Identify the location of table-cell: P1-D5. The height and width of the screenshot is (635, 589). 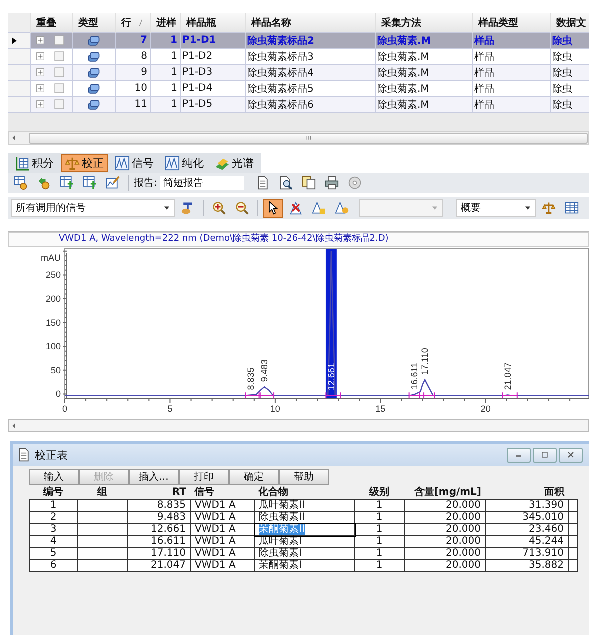
(212, 104).